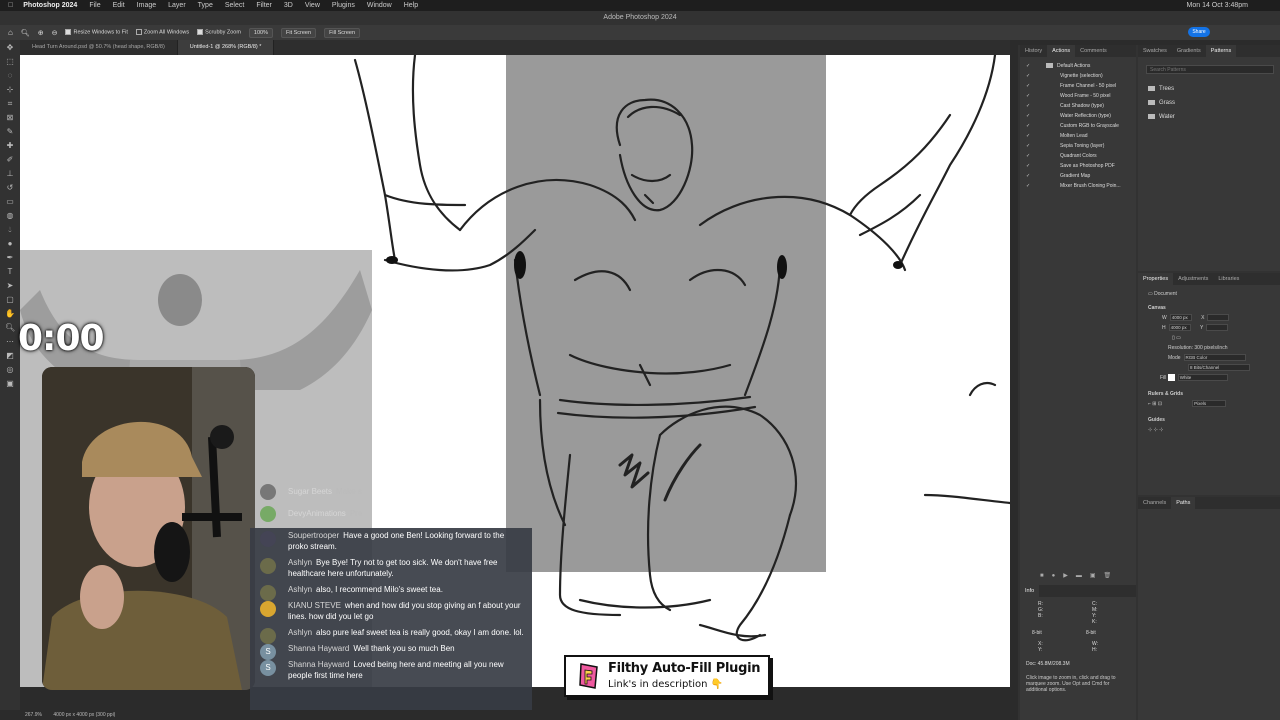  What do you see at coordinates (288, 5) in the screenshot?
I see `menu-3d: 3D` at bounding box center [288, 5].